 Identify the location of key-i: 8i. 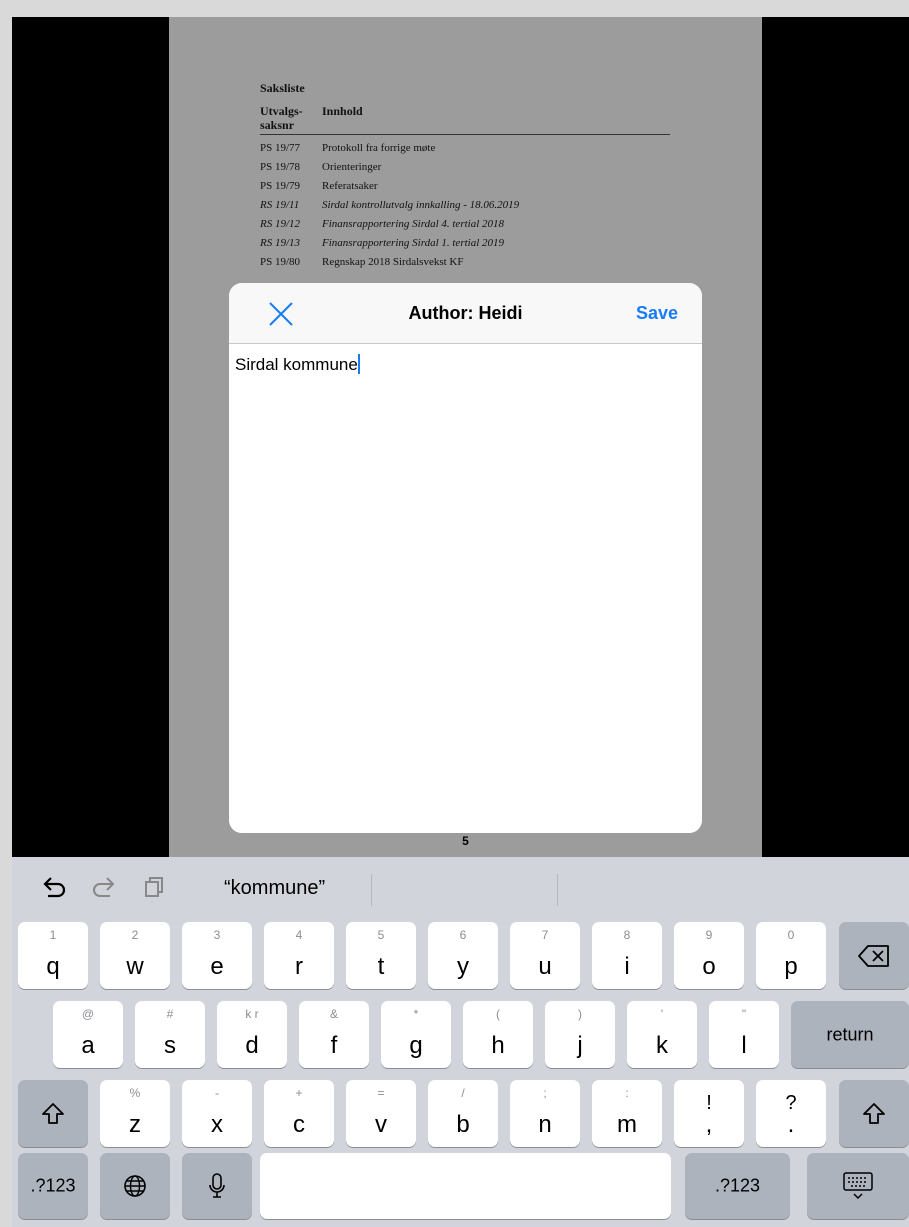
(627, 955).